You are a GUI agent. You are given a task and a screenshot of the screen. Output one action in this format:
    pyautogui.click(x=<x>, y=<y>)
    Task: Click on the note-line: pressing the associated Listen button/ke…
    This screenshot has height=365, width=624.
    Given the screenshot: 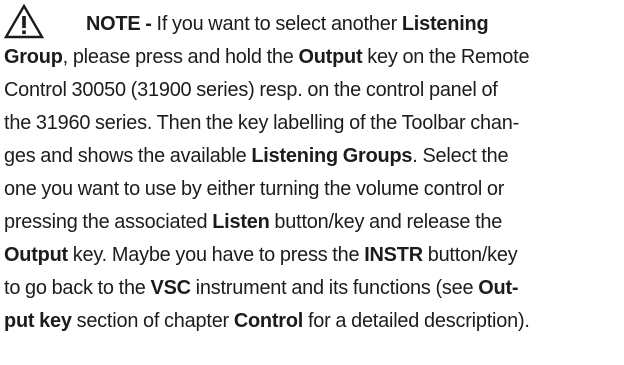 What is the action you would take?
    pyautogui.click(x=314, y=222)
    